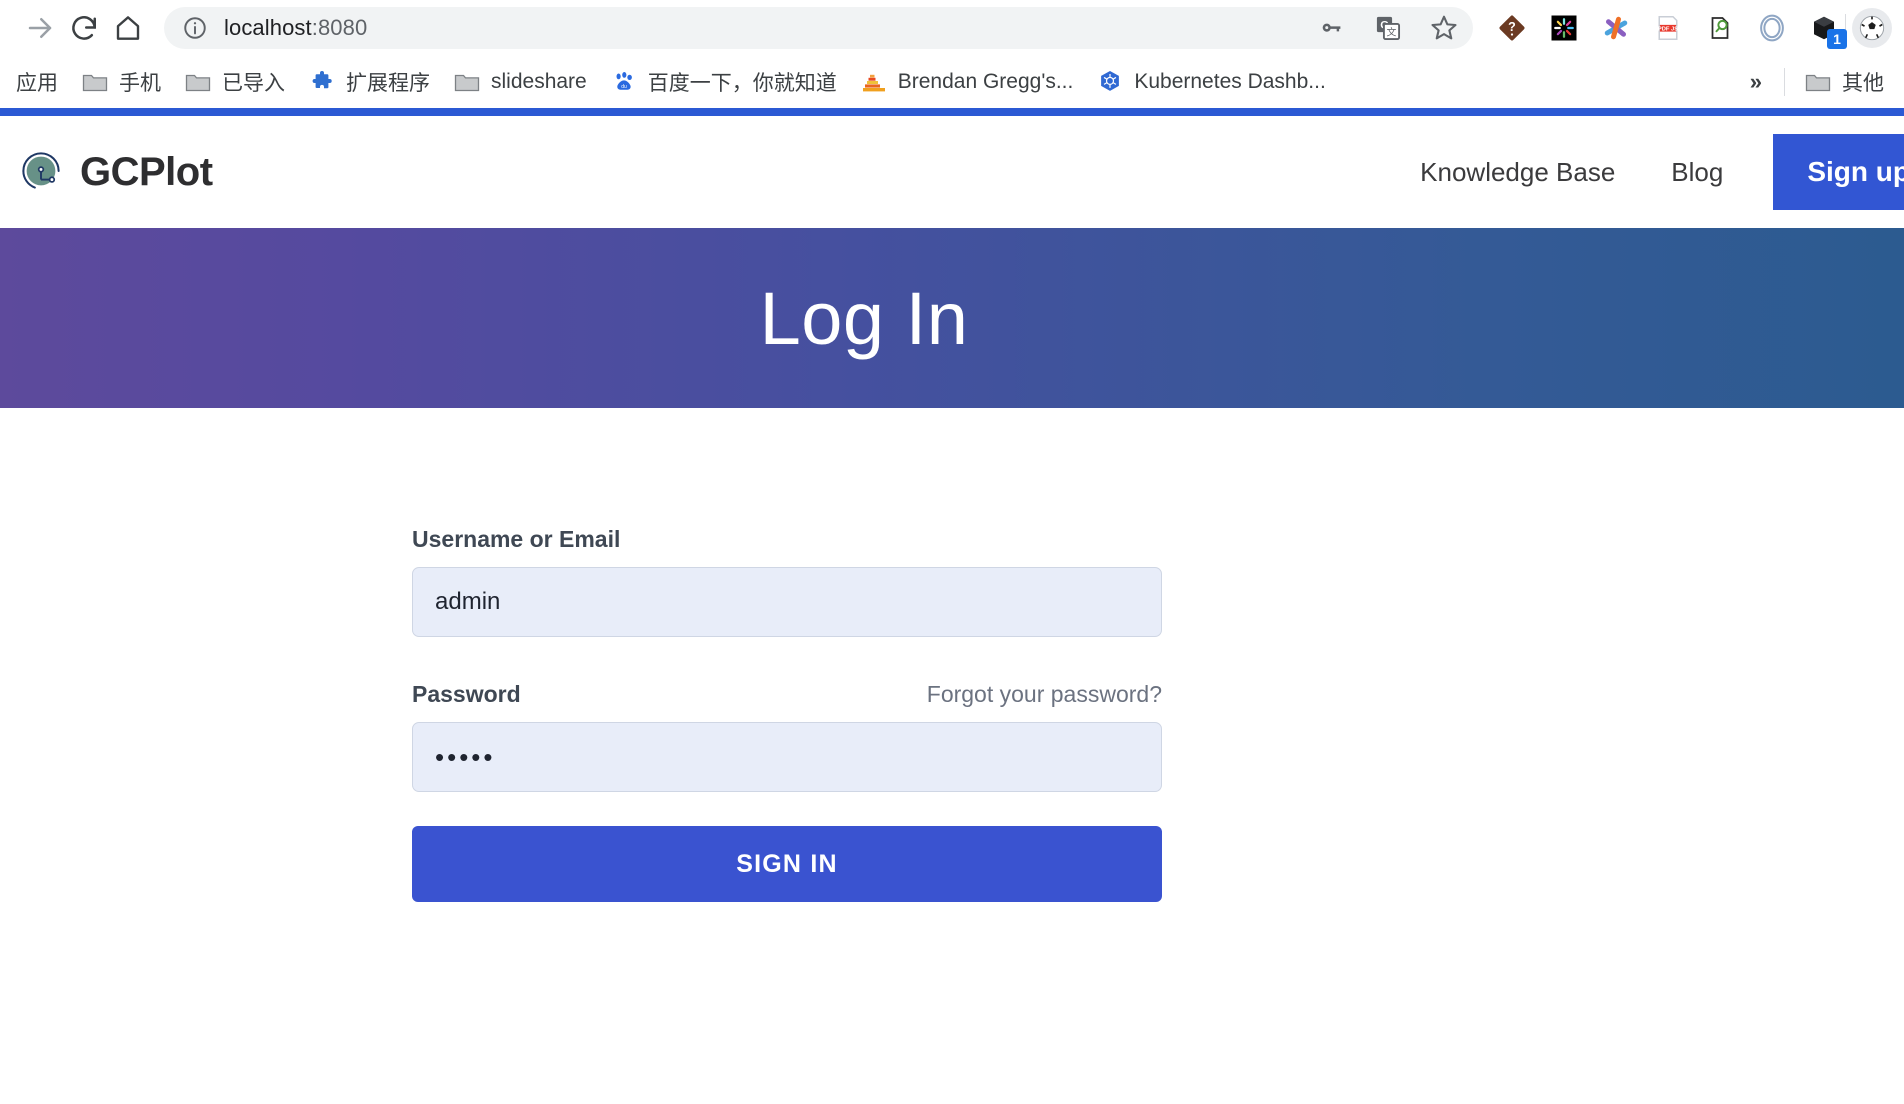 The width and height of the screenshot is (1904, 1104). Describe the element at coordinates (864, 318) in the screenshot. I see `page-title: Log In` at that location.